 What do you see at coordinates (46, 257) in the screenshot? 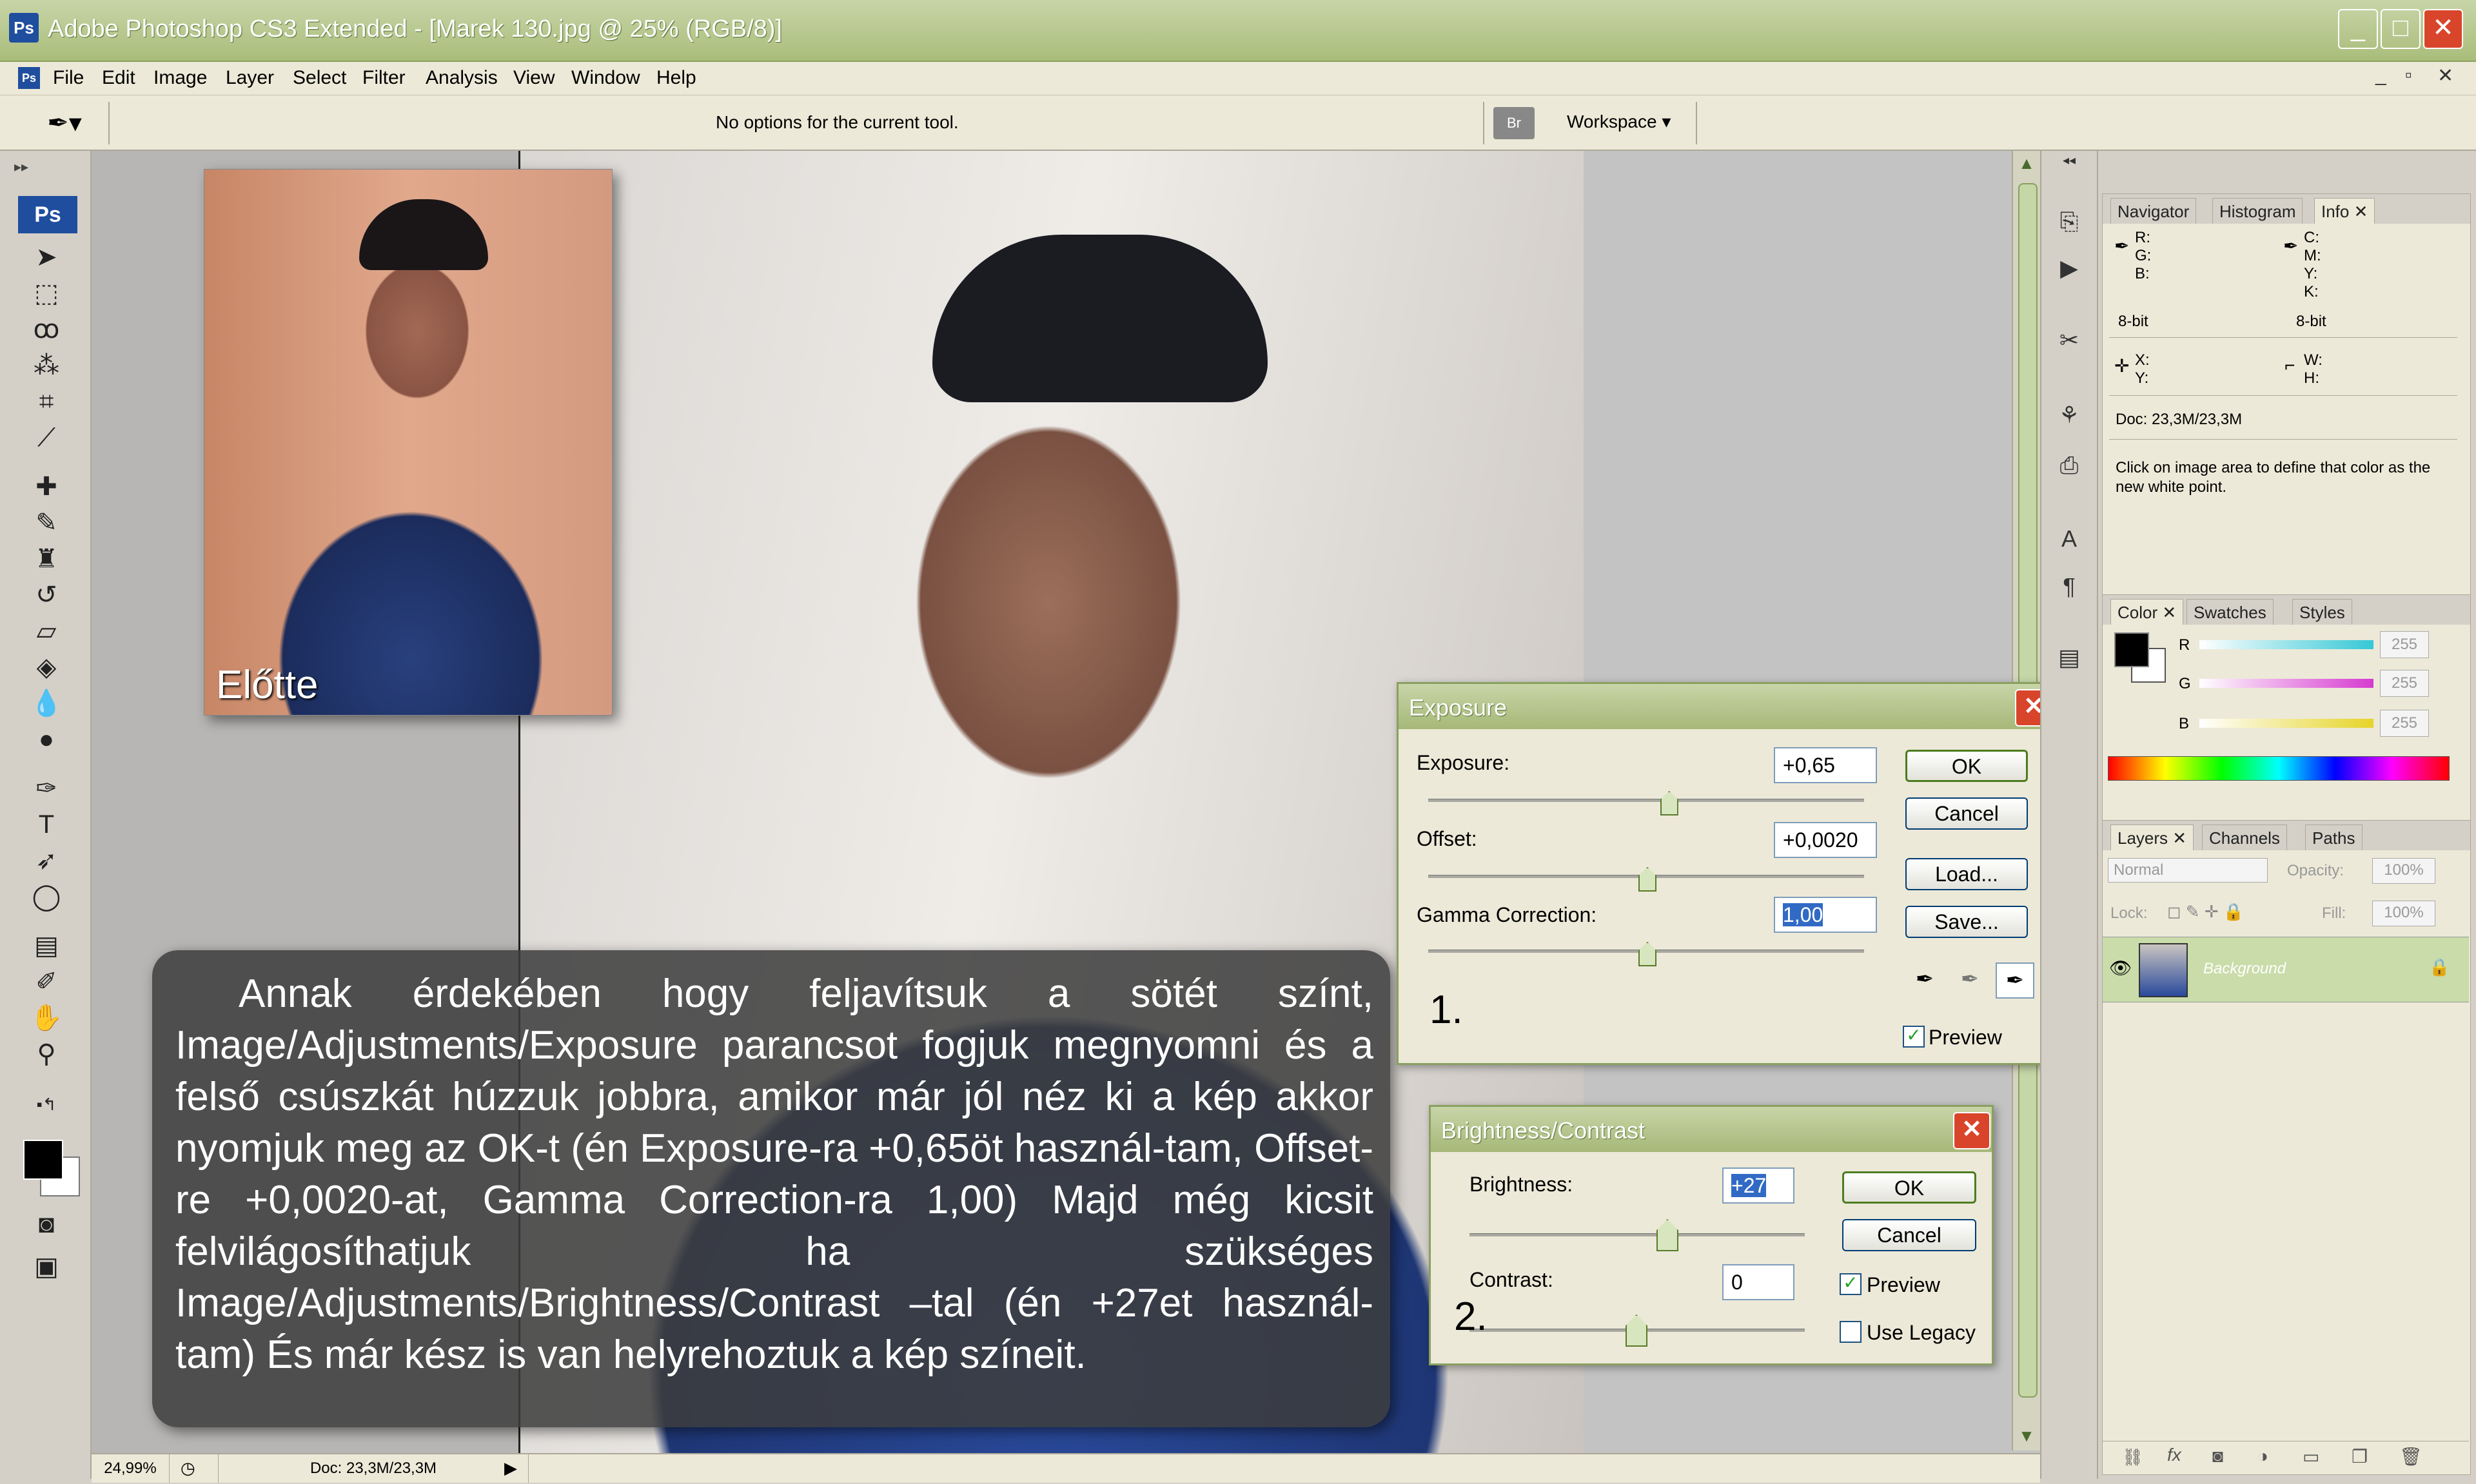
I see `move-icon: ➤` at bounding box center [46, 257].